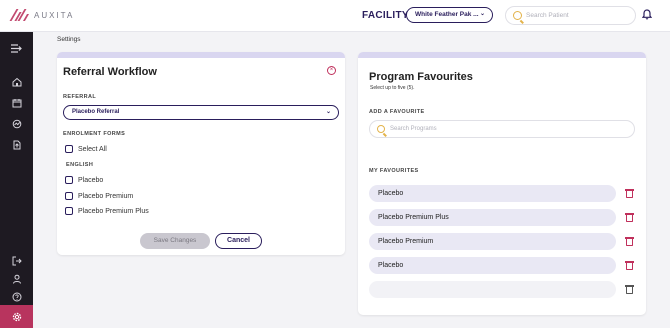 The width and height of the screenshot is (670, 328). What do you see at coordinates (492, 241) in the screenshot?
I see `favourite-item: Placebo Premium` at bounding box center [492, 241].